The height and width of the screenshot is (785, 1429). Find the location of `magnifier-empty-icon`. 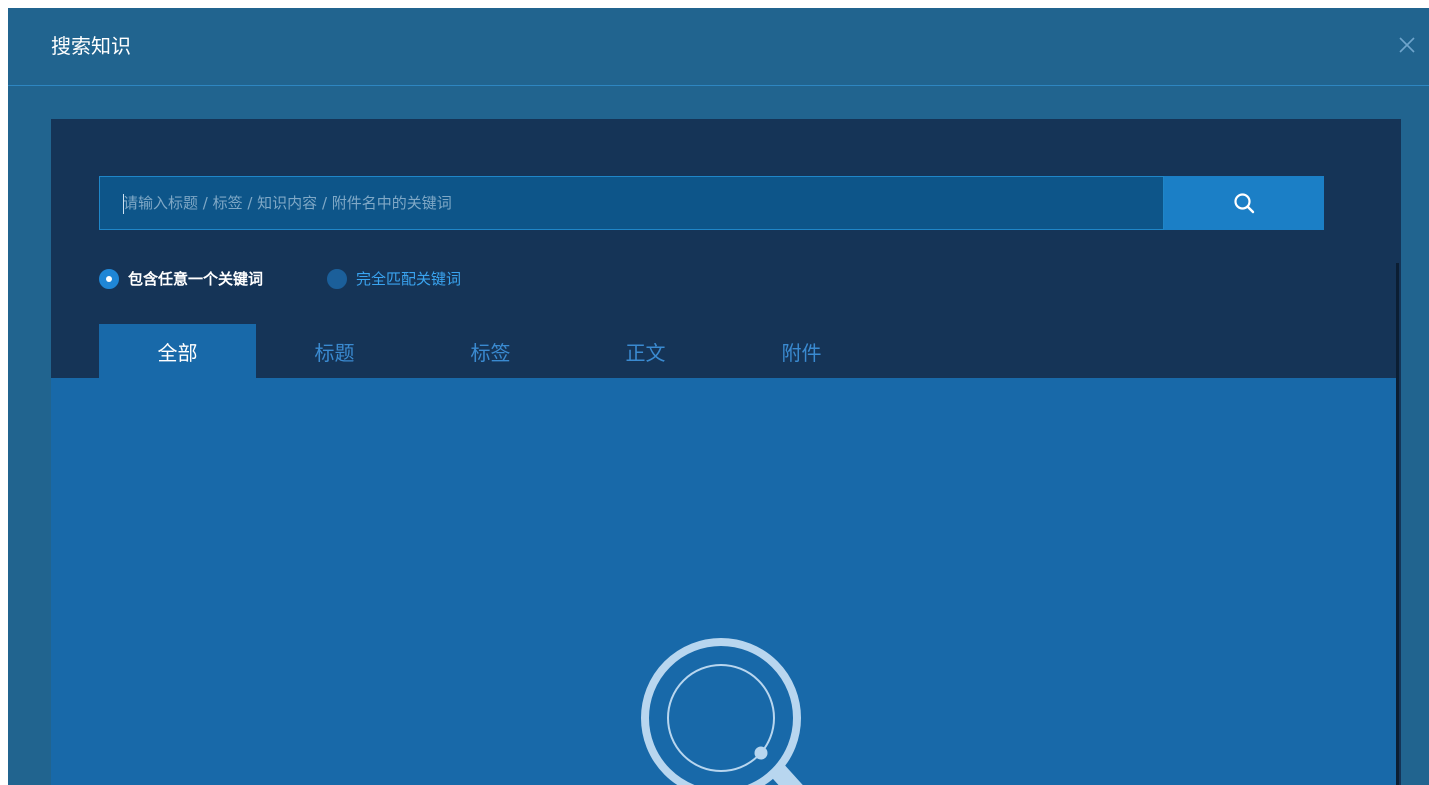

magnifier-empty-icon is located at coordinates (722, 711).